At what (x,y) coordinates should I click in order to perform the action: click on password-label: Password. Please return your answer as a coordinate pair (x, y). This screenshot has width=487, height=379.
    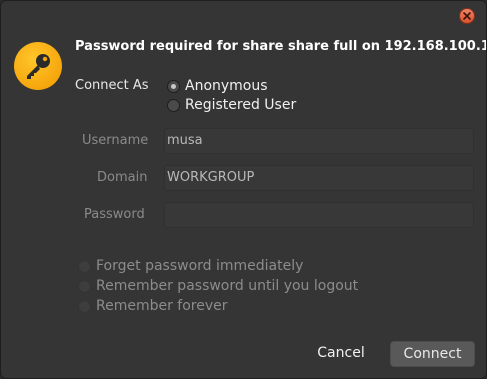
    Looking at the image, I should click on (114, 214).